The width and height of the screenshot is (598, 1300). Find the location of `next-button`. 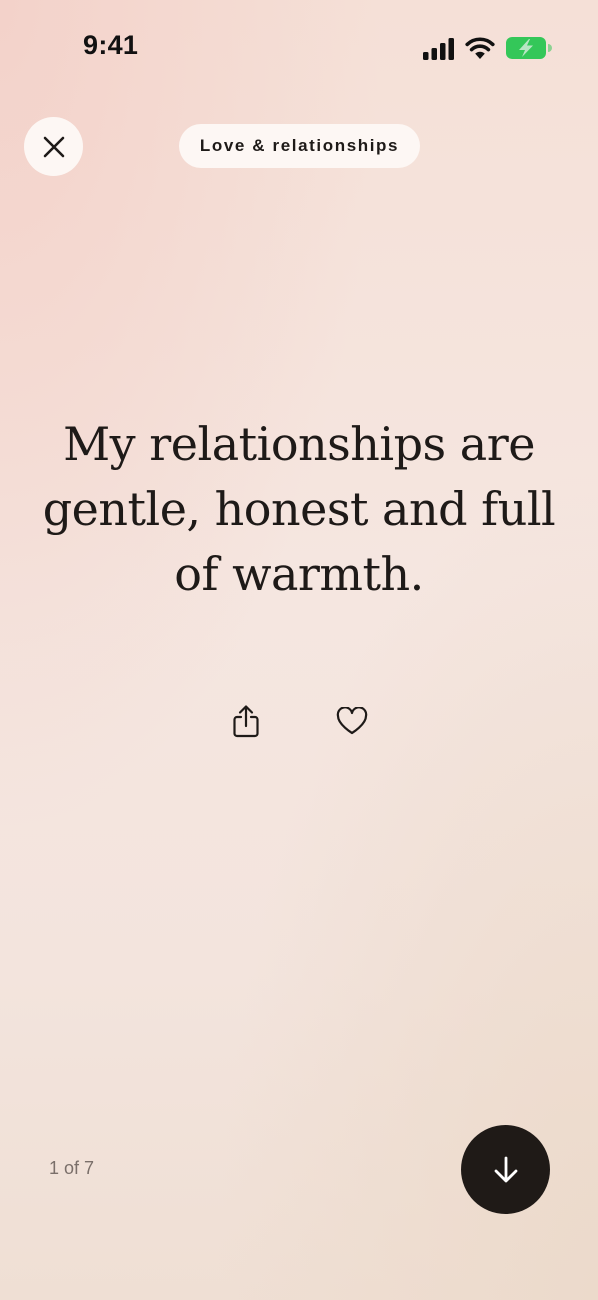

next-button is located at coordinates (505, 1169).